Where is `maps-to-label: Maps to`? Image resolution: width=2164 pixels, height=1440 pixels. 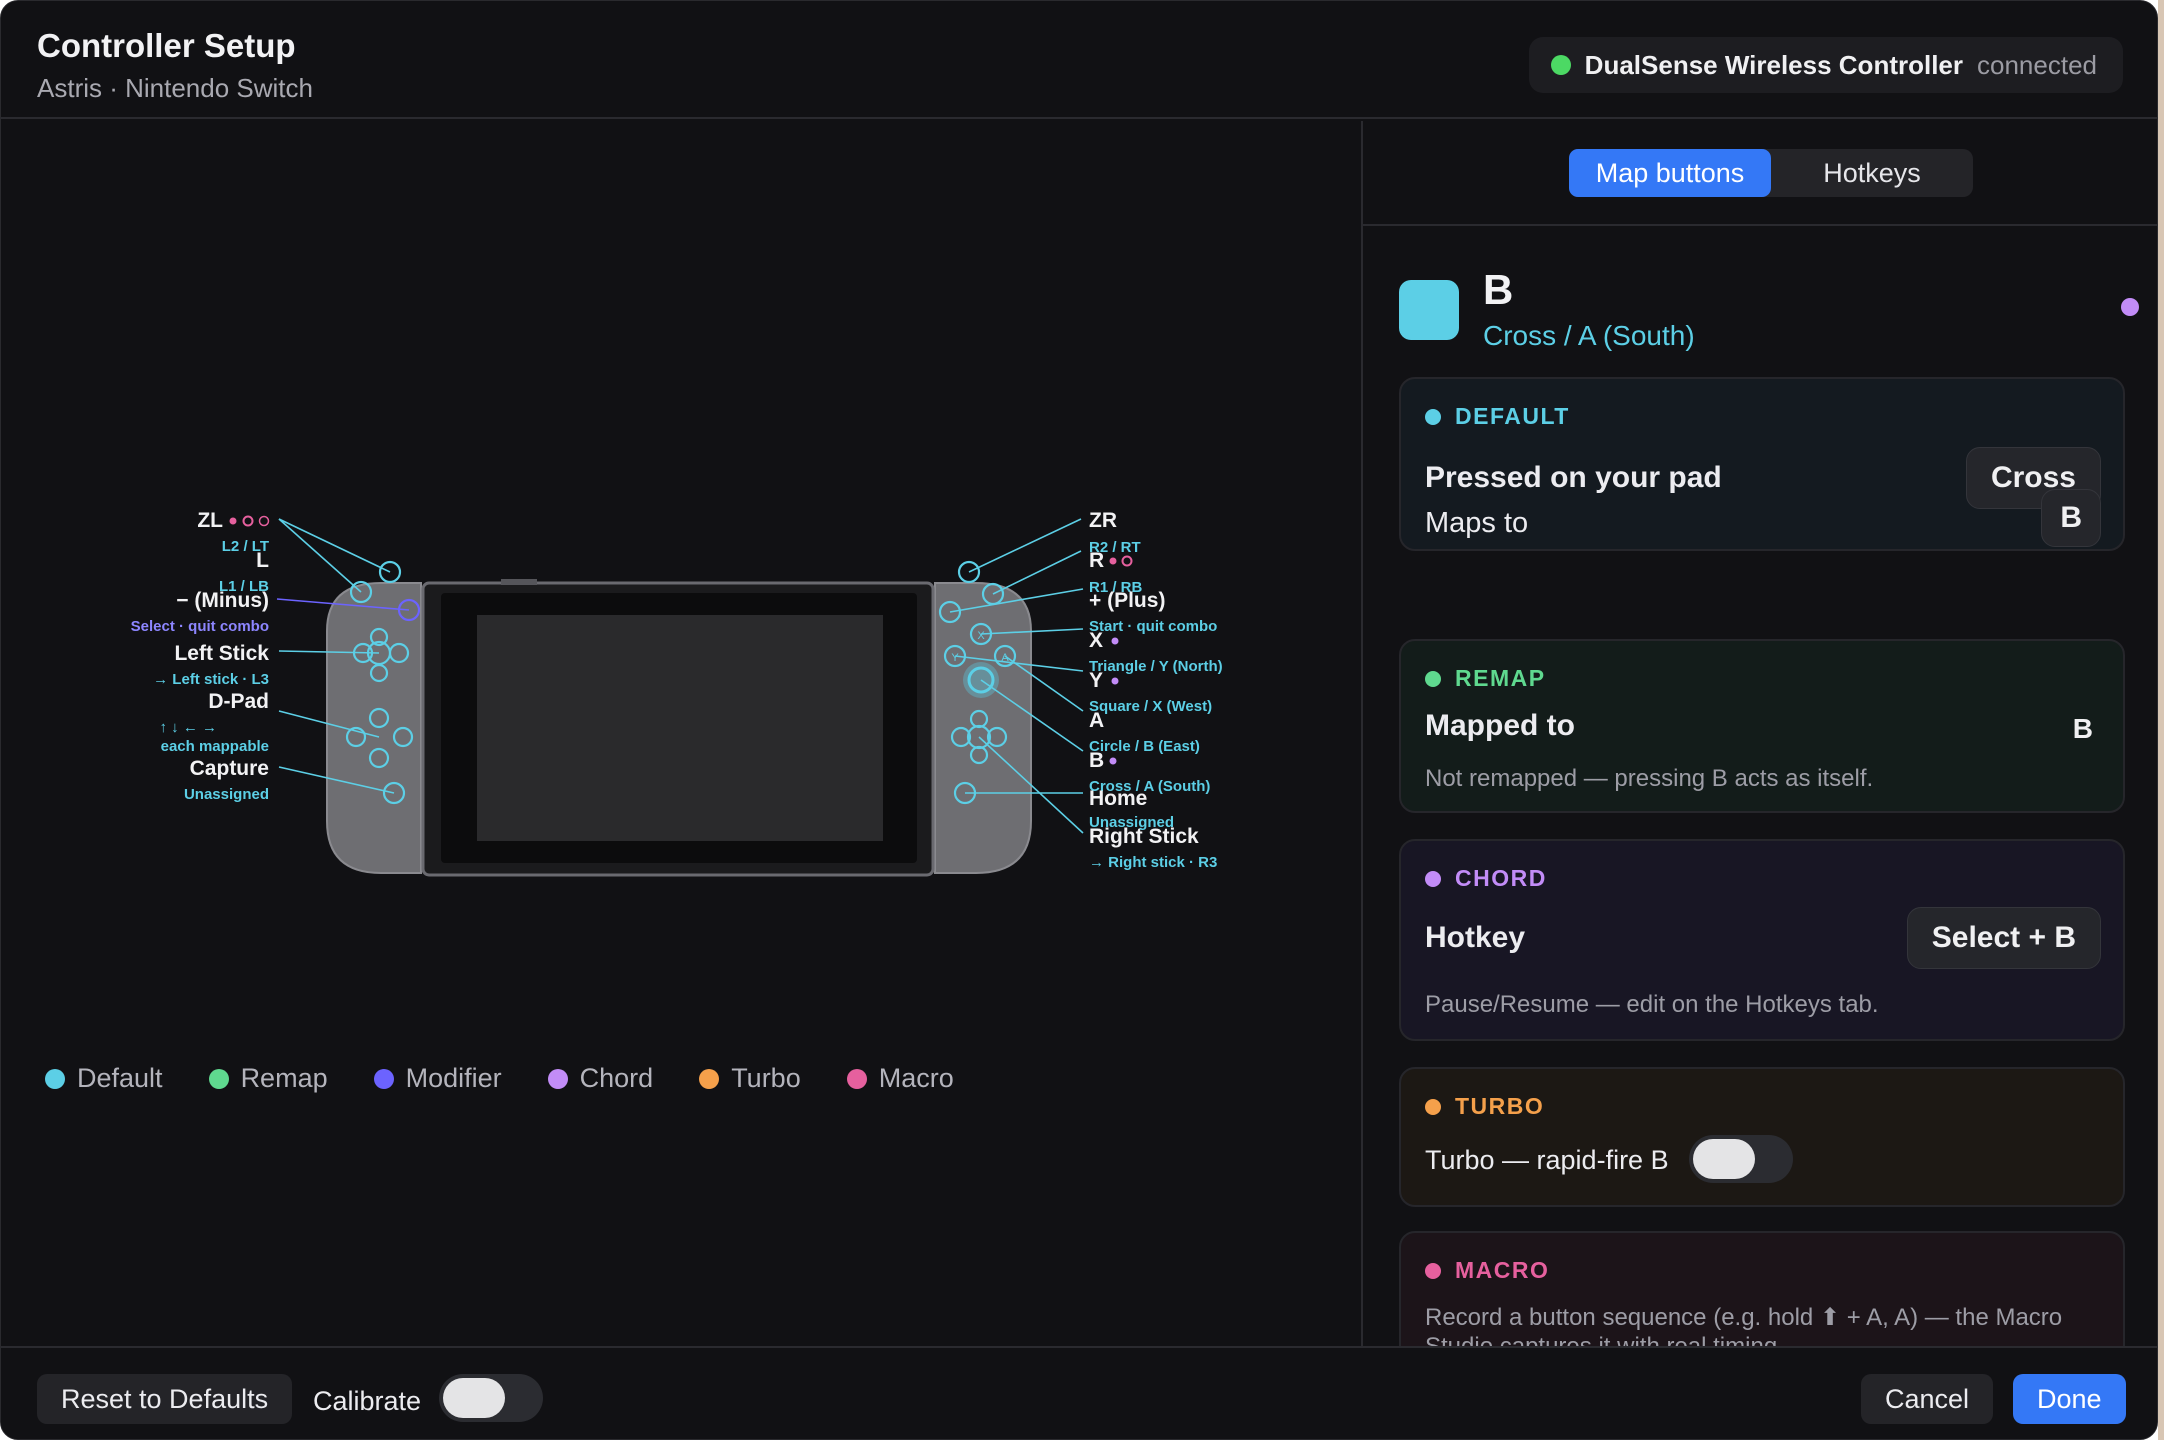 maps-to-label: Maps to is located at coordinates (1477, 523).